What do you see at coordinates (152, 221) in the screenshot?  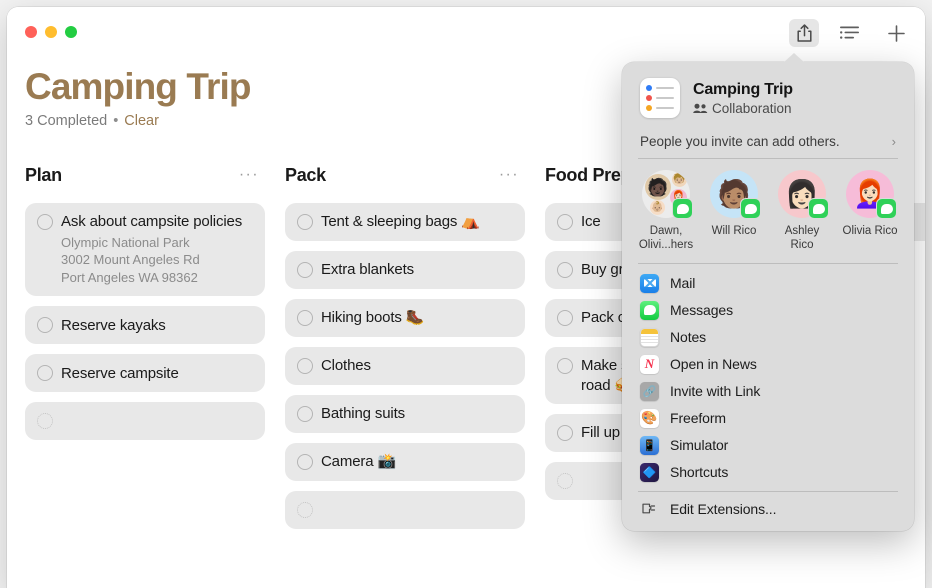 I see `reminder-title: Ask about campsite policies` at bounding box center [152, 221].